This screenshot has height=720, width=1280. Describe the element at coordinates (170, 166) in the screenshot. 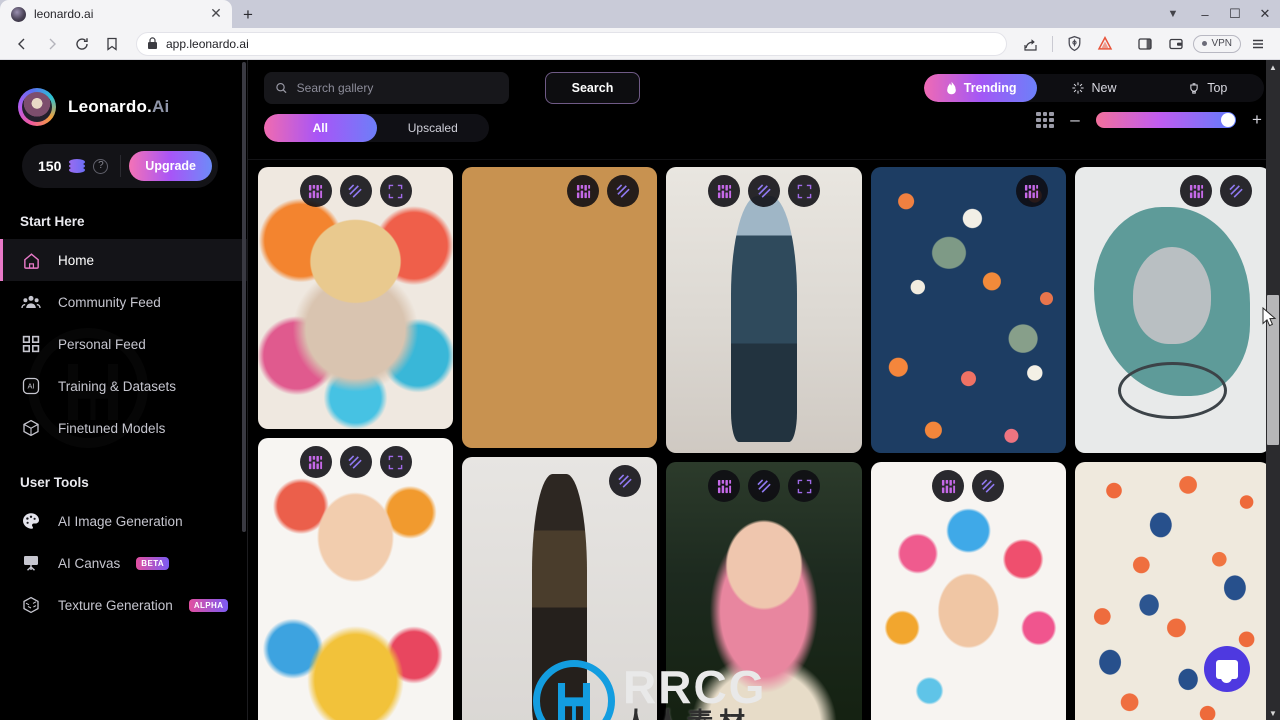

I see `upgrade-button: Upgrade` at that location.